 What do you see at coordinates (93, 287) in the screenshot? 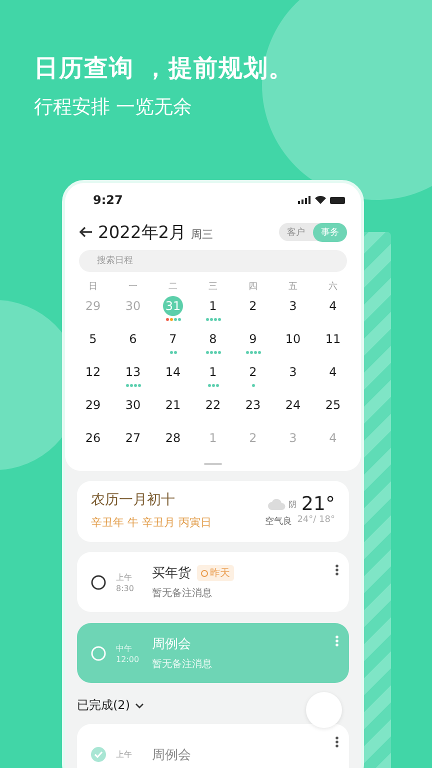
I see `weekday-header: 日` at bounding box center [93, 287].